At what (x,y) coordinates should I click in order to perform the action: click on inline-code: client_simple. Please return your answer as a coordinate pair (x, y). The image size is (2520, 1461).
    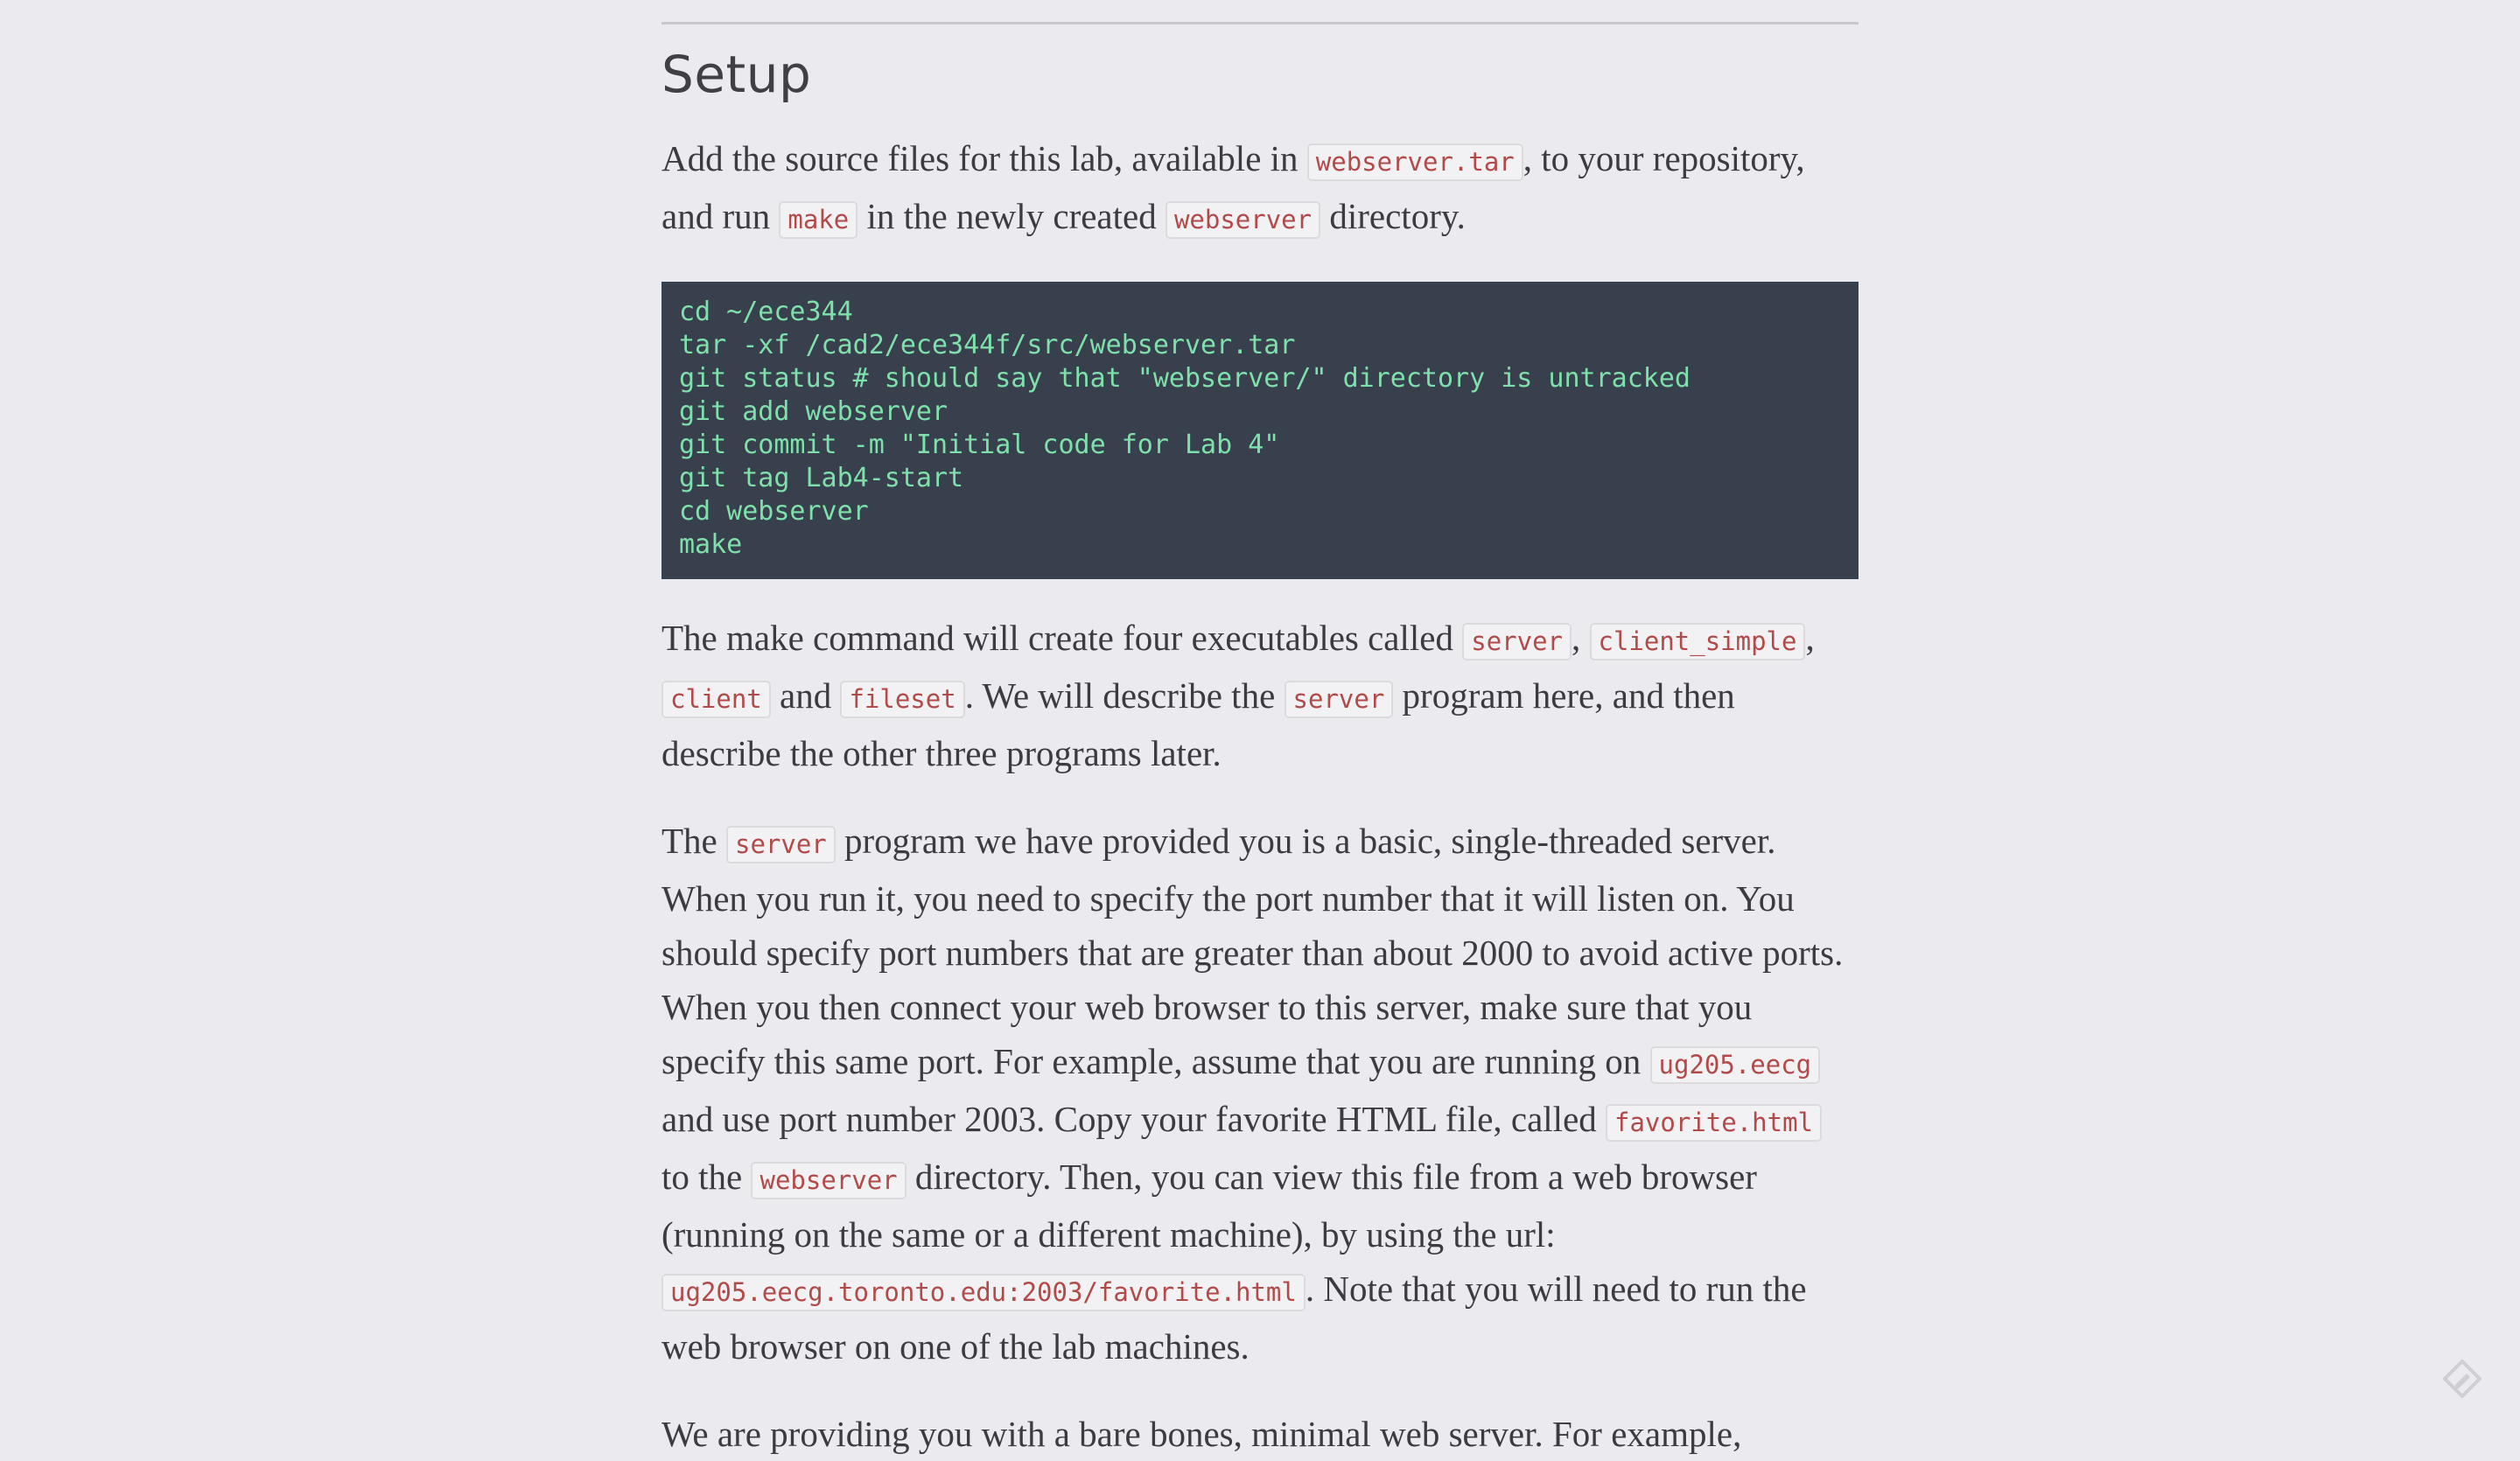
    Looking at the image, I should click on (1697, 642).